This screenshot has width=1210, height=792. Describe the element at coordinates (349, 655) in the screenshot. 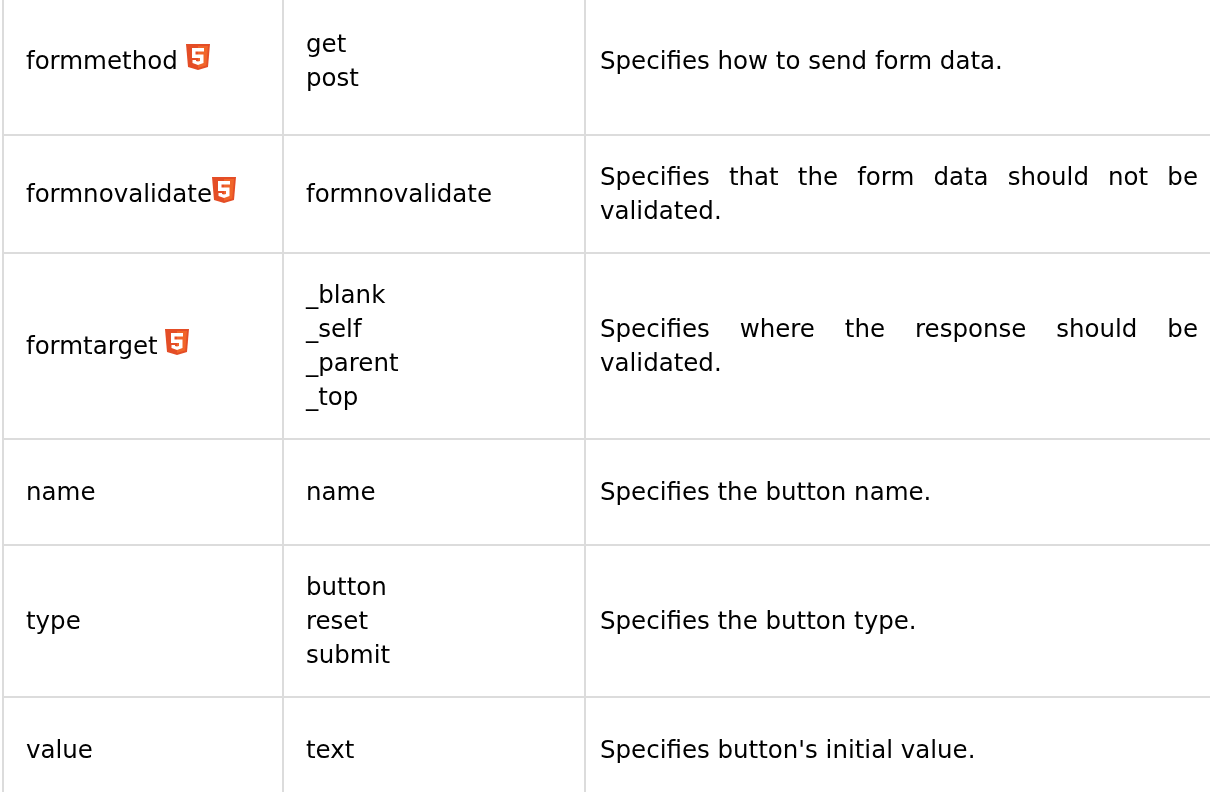

I see `attribute-value: submit` at that location.